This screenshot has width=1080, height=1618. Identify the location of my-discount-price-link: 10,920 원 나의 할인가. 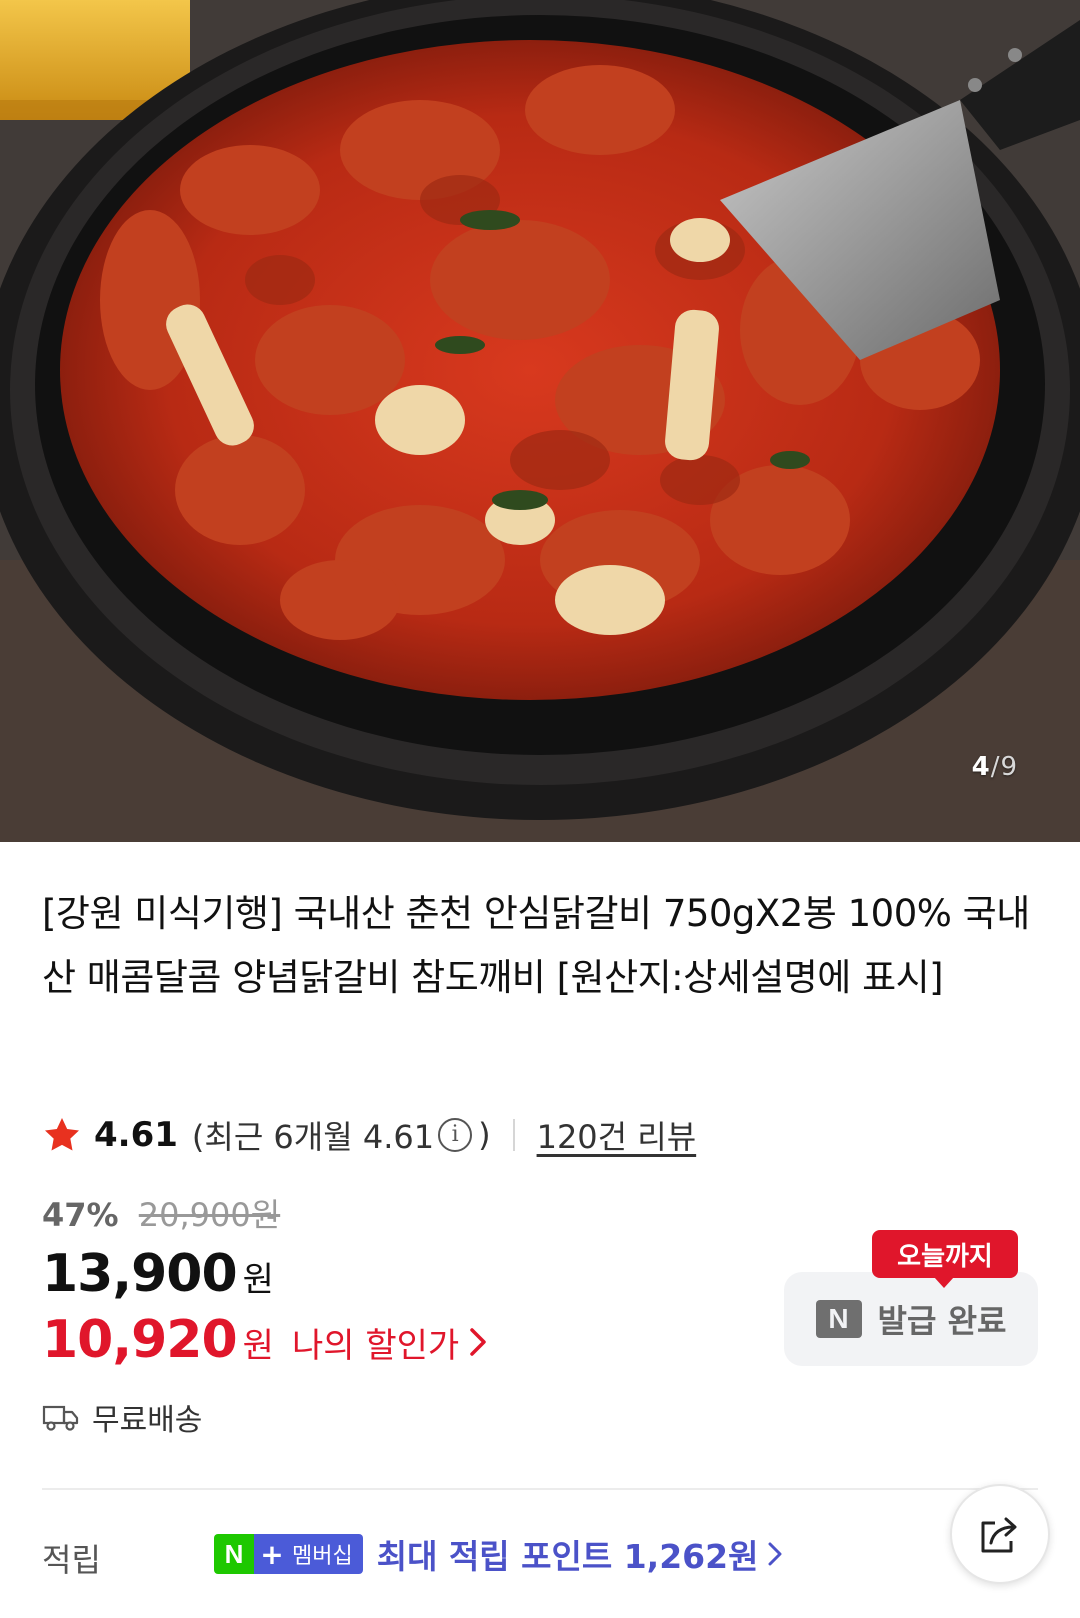
(264, 1340).